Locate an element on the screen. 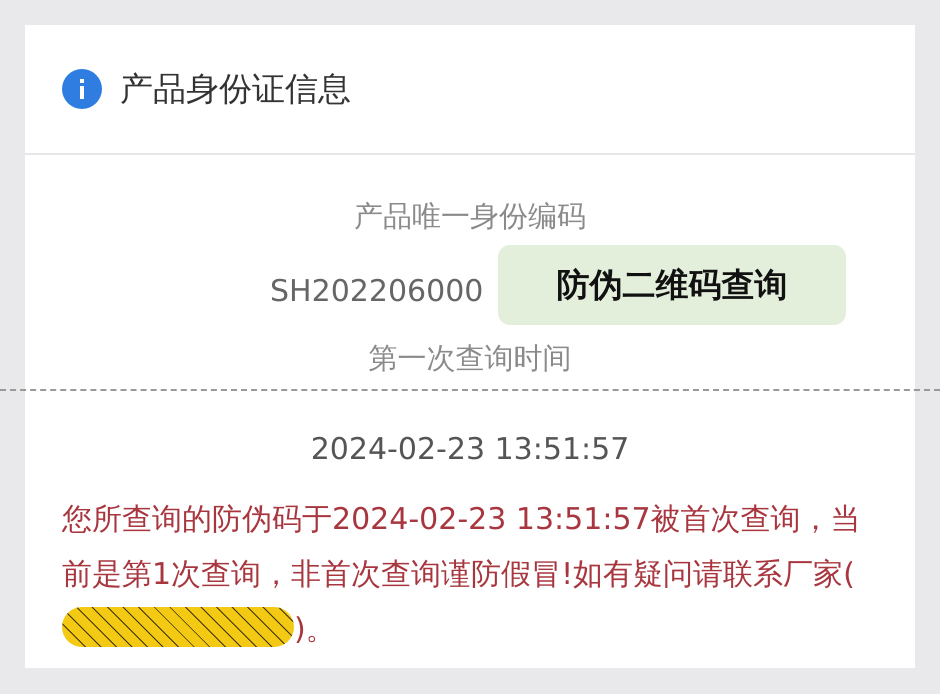 The height and width of the screenshot is (694, 940). warning-message: 您所查询的防伪码于2024-02-23 13:51:57被首次查询，当前是第1次查询，非首次查询谨防假冒!如有疑问请联系厂家( is located at coordinates (461, 547).